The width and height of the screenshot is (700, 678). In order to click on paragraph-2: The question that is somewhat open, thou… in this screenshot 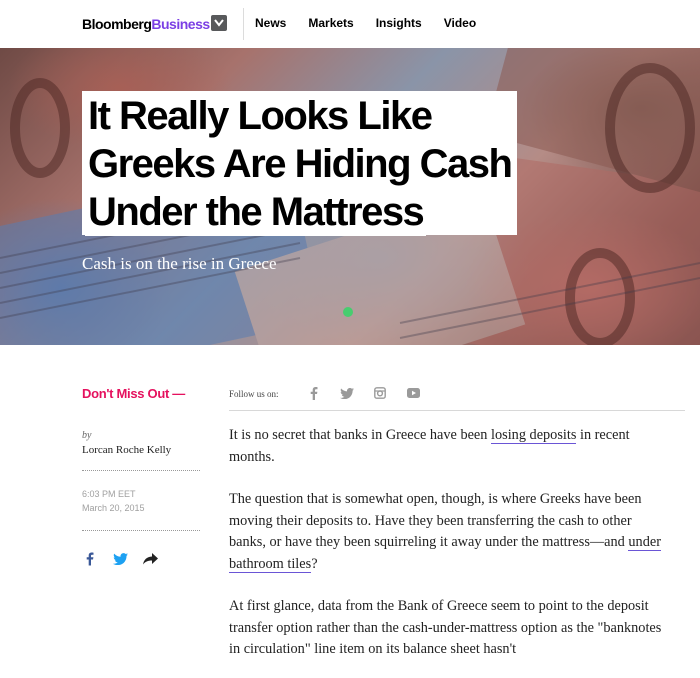, I will do `click(449, 532)`.